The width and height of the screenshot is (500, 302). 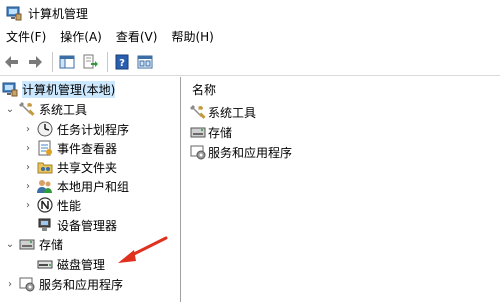 I want to click on device-manager-icon, so click(x=44, y=224).